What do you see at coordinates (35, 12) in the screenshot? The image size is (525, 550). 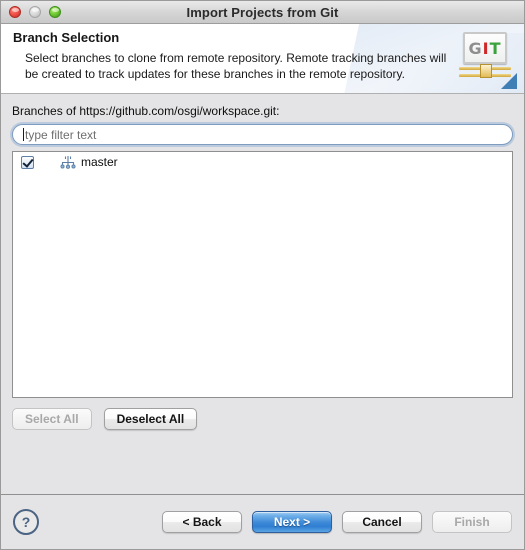 I see `minimize-button` at bounding box center [35, 12].